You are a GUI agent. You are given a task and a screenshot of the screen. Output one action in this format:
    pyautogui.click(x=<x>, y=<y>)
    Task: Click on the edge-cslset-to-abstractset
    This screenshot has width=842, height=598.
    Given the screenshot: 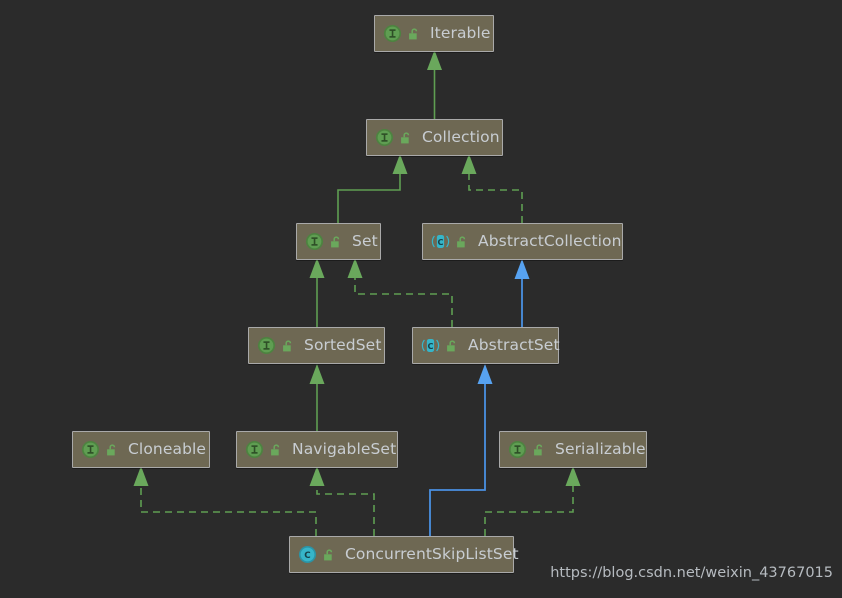 What is the action you would take?
    pyautogui.click(x=461, y=450)
    